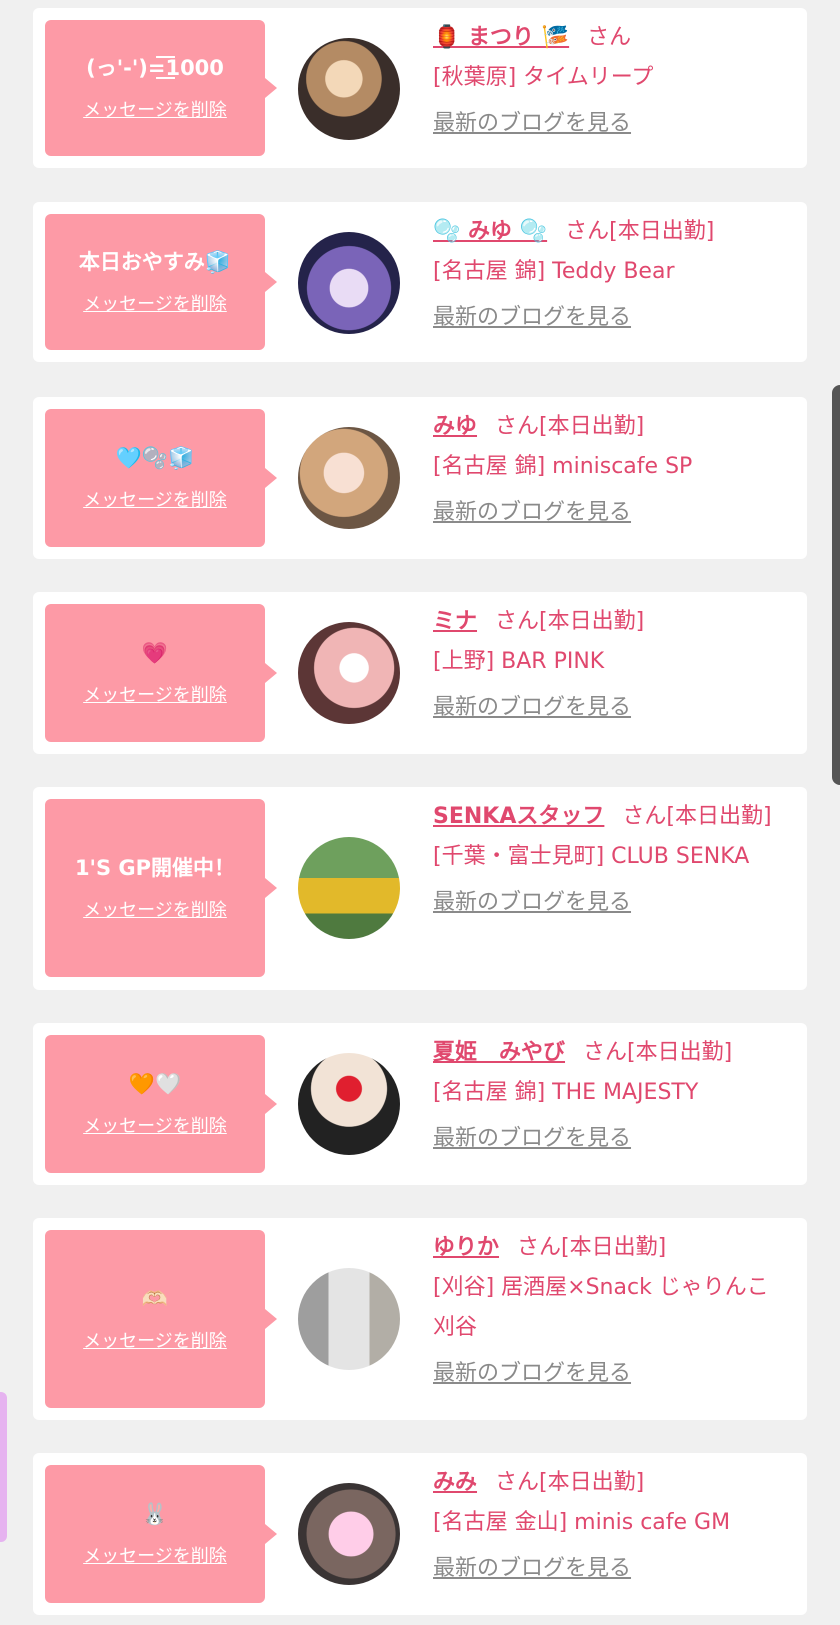  Describe the element at coordinates (455, 426) in the screenshot. I see `user-name-link: みゆ` at that location.